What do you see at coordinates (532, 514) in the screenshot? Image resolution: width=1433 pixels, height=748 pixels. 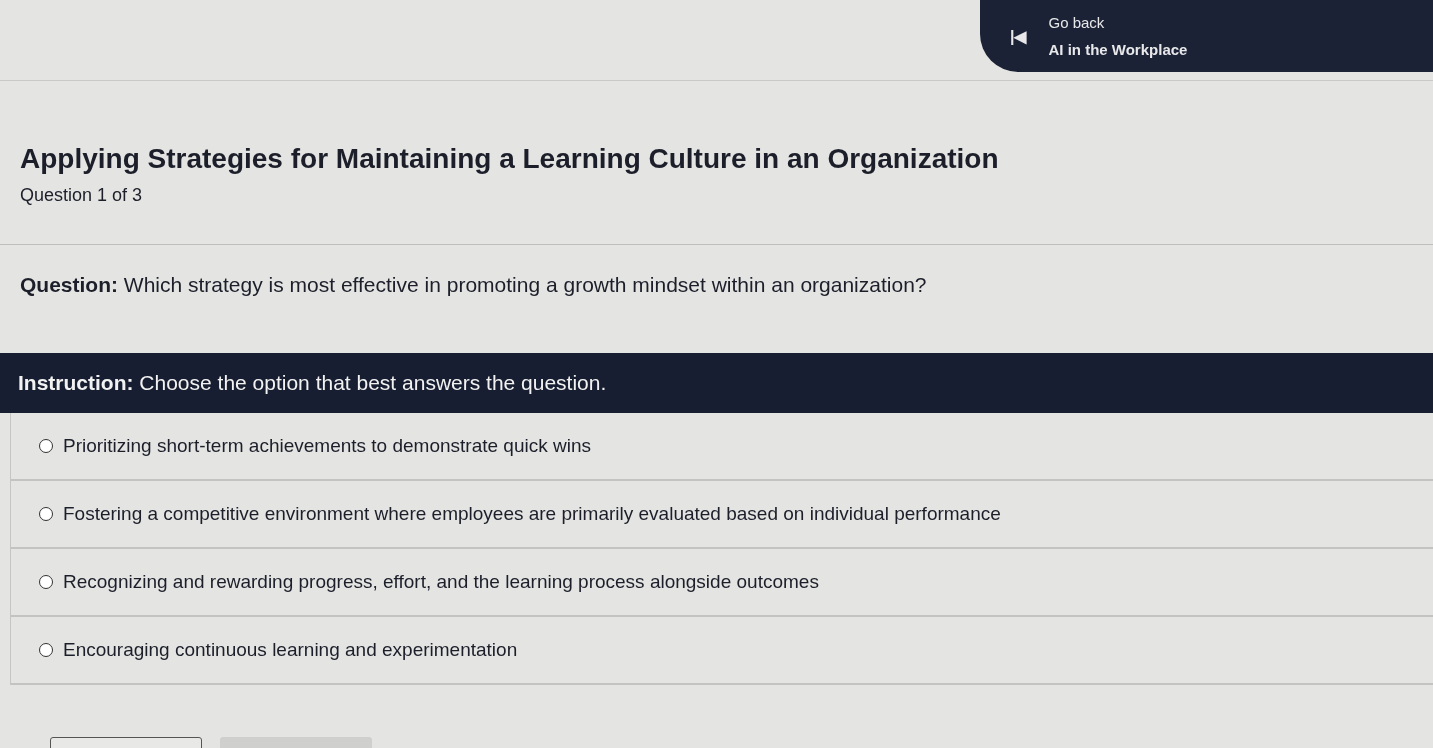 I see `option-label: Fostering a competitive environment where employees are primarily evaluated based on individual performance` at bounding box center [532, 514].